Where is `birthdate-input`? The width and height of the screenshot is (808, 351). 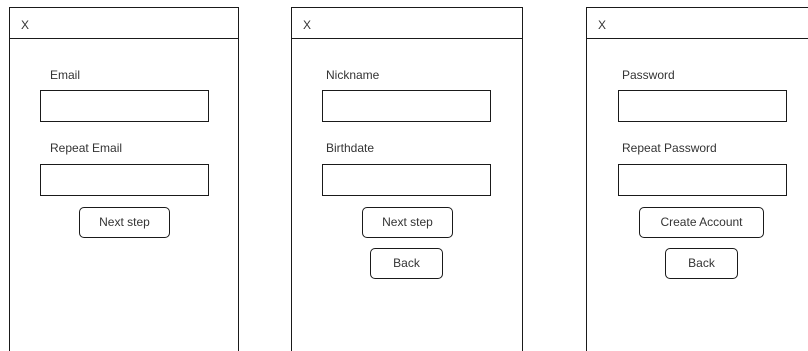 birthdate-input is located at coordinates (406, 180).